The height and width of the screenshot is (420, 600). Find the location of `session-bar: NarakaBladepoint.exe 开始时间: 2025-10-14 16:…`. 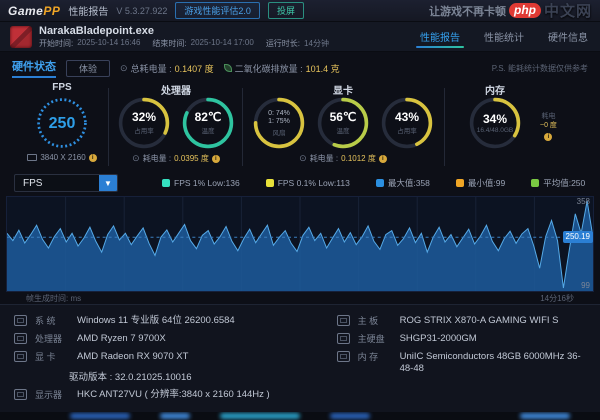

session-bar: NarakaBladepoint.exe 开始时间: 2025-10-14 16:… is located at coordinates (300, 37).